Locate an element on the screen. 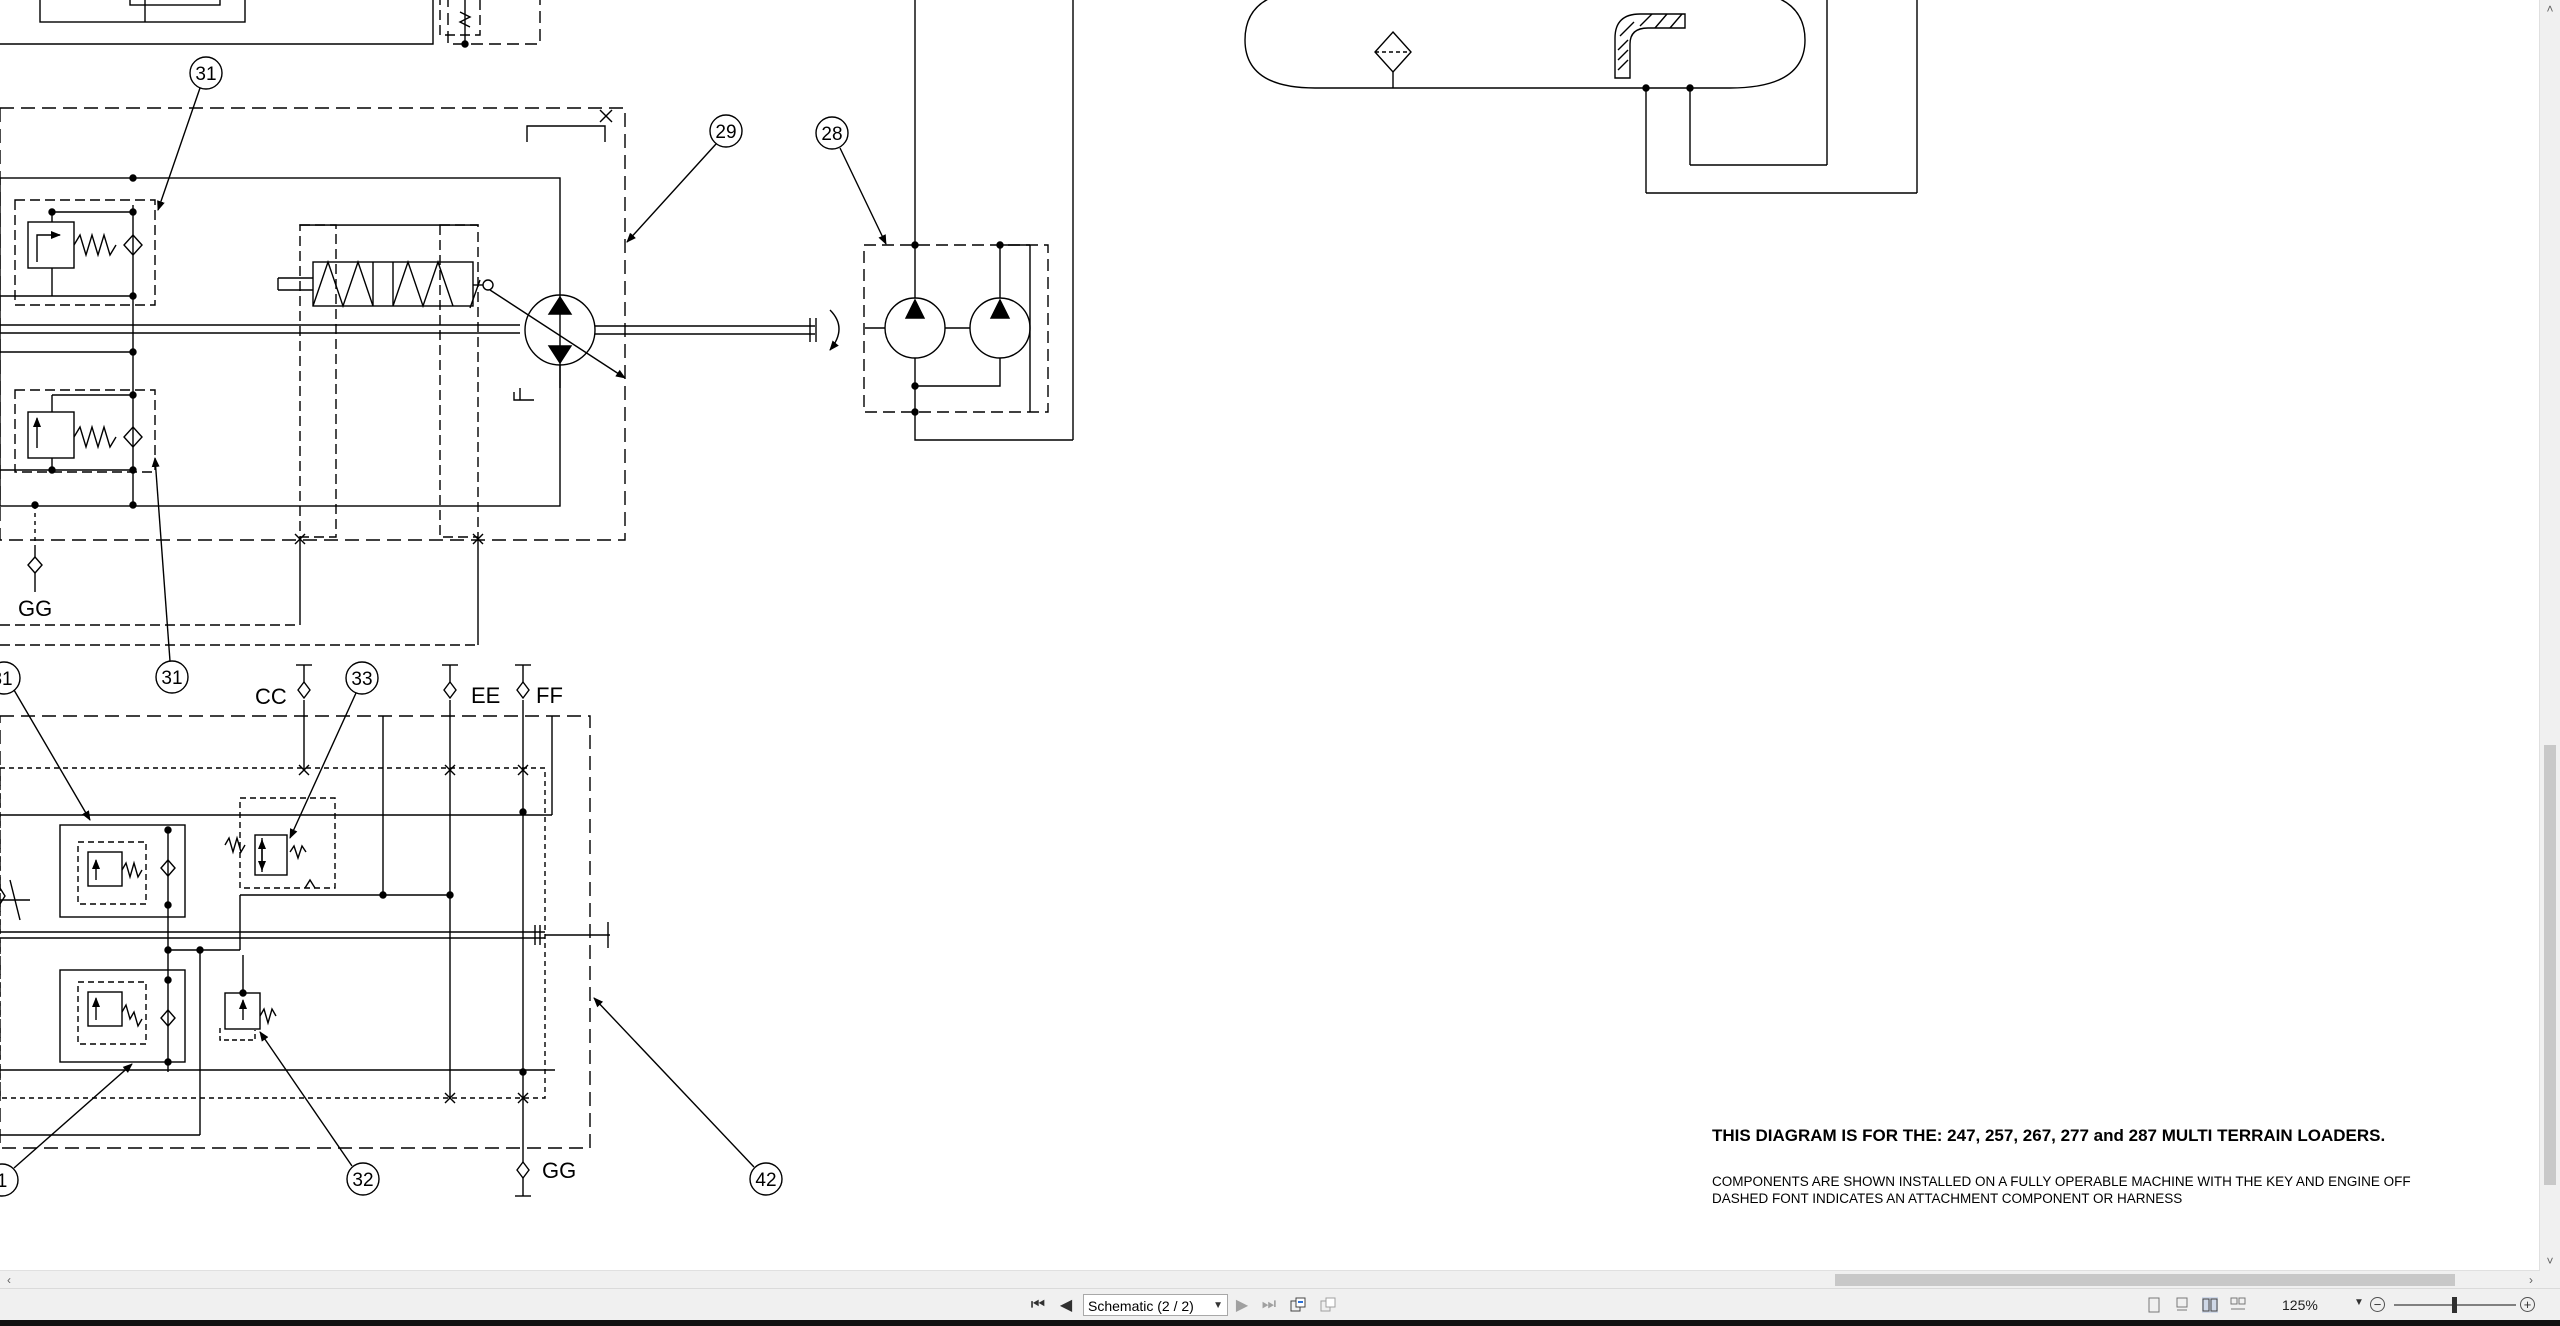 Image resolution: width=2560 pixels, height=1326 pixels. zoom-out-icon: − is located at coordinates (2377, 1304).